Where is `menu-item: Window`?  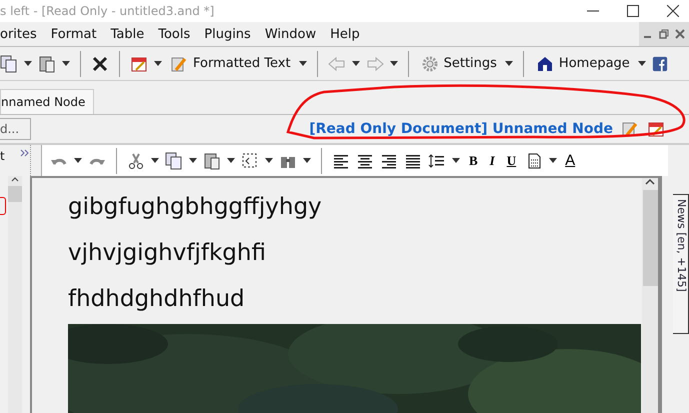 menu-item: Window is located at coordinates (290, 34).